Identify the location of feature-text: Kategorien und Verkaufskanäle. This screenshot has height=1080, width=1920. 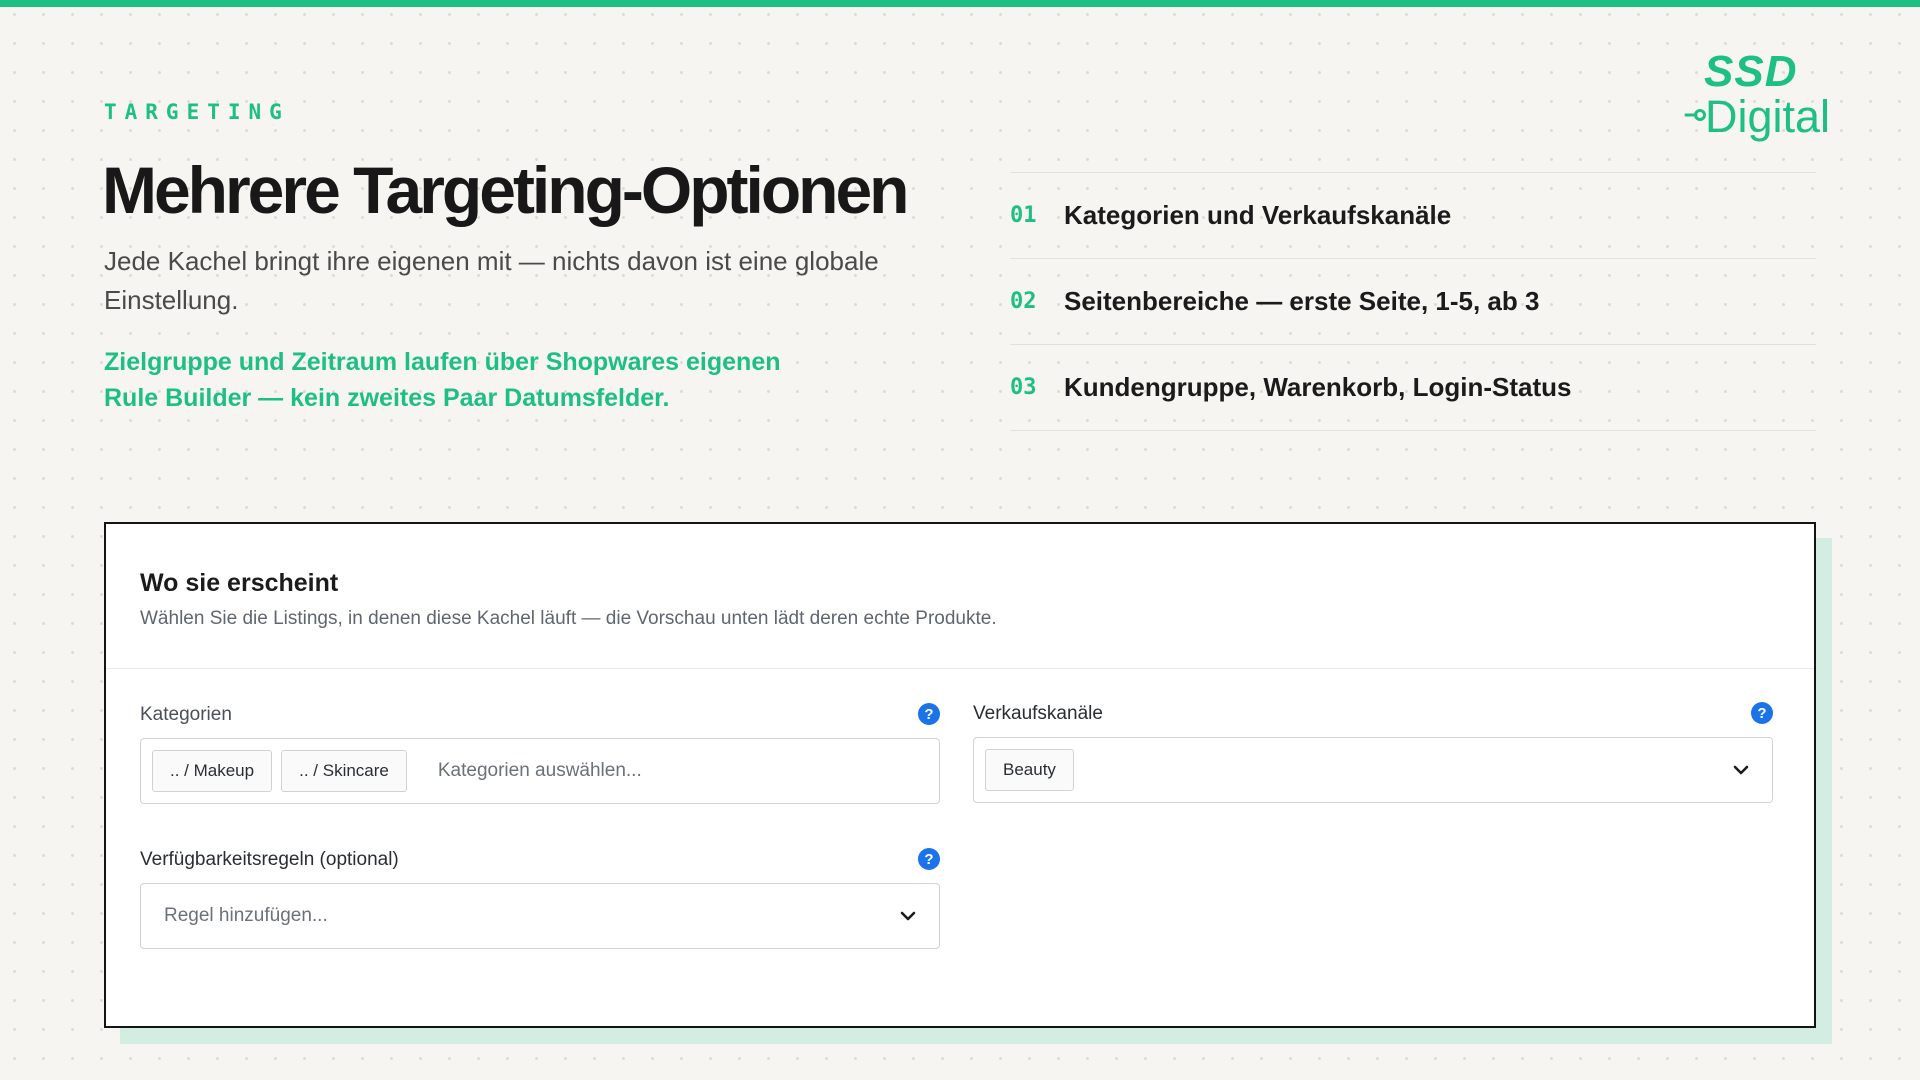
(1258, 215).